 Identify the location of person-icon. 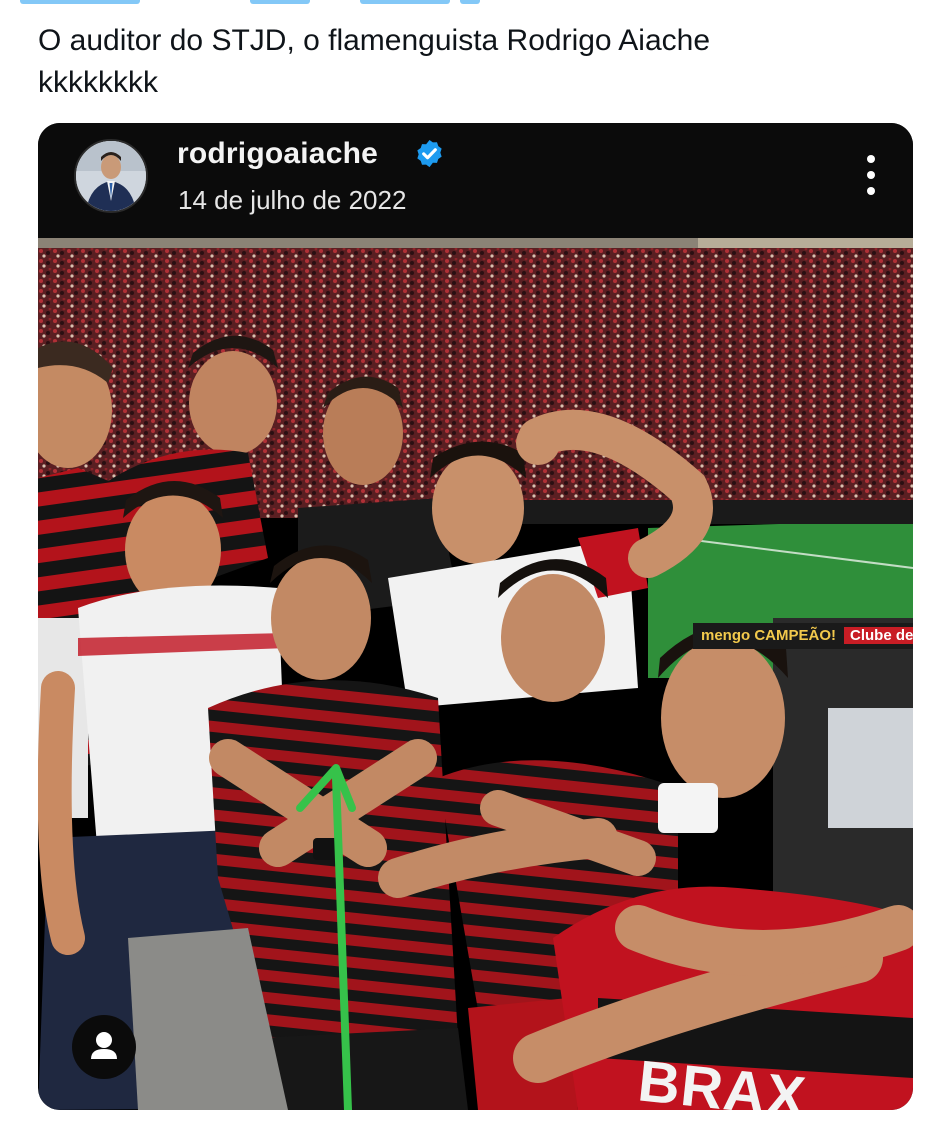
(104, 1045).